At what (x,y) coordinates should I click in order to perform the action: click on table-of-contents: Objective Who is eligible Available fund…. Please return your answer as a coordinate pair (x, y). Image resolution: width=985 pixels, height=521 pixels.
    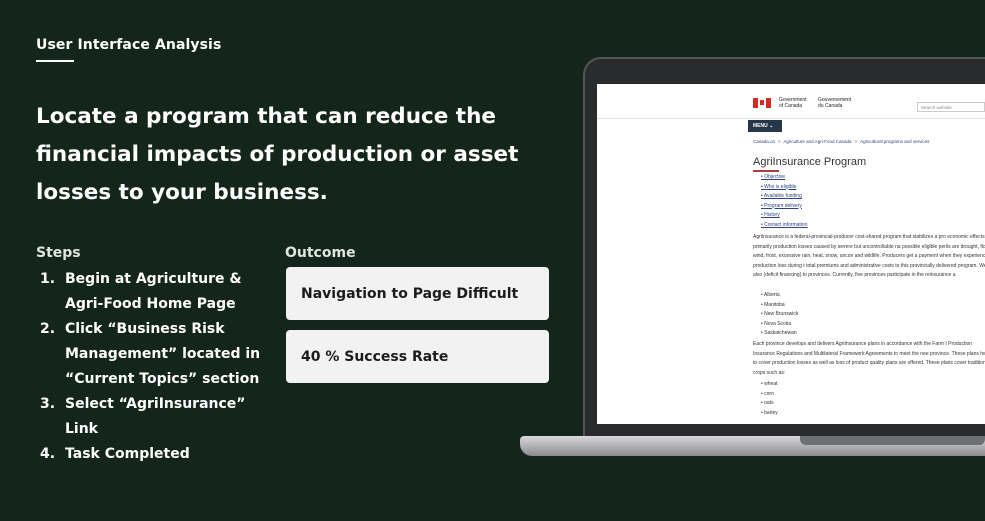
    Looking at the image, I should click on (784, 201).